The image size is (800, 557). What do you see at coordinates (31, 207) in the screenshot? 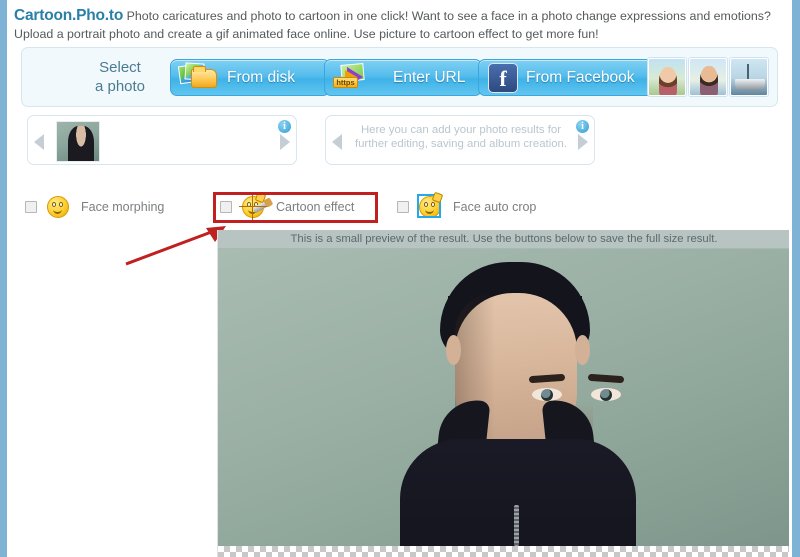
I see `face-morphing-checkbox` at bounding box center [31, 207].